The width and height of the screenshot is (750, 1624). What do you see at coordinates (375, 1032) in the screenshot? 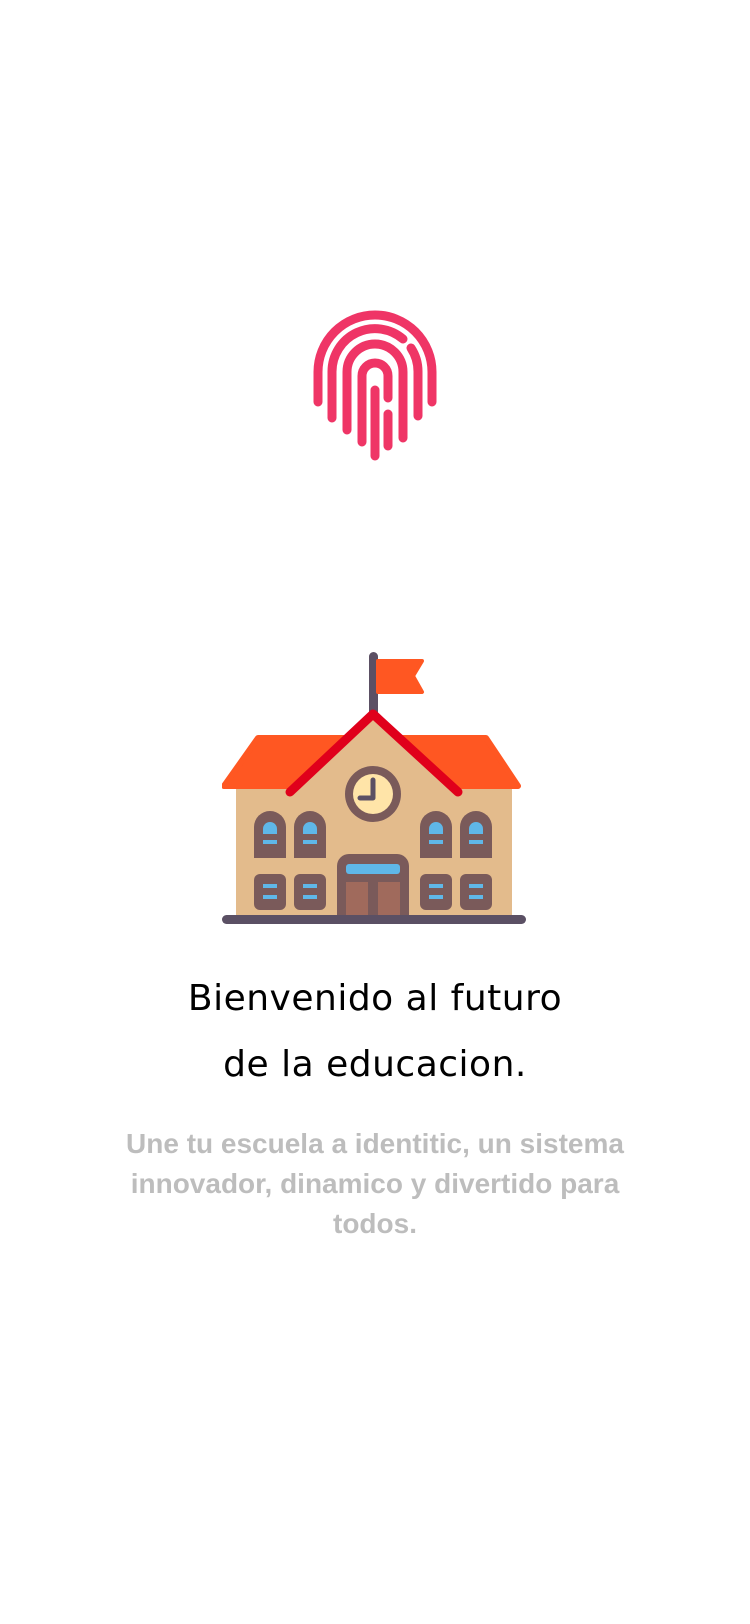
I see `welcome-title: Bienvenido al futuro de la educacion.` at bounding box center [375, 1032].